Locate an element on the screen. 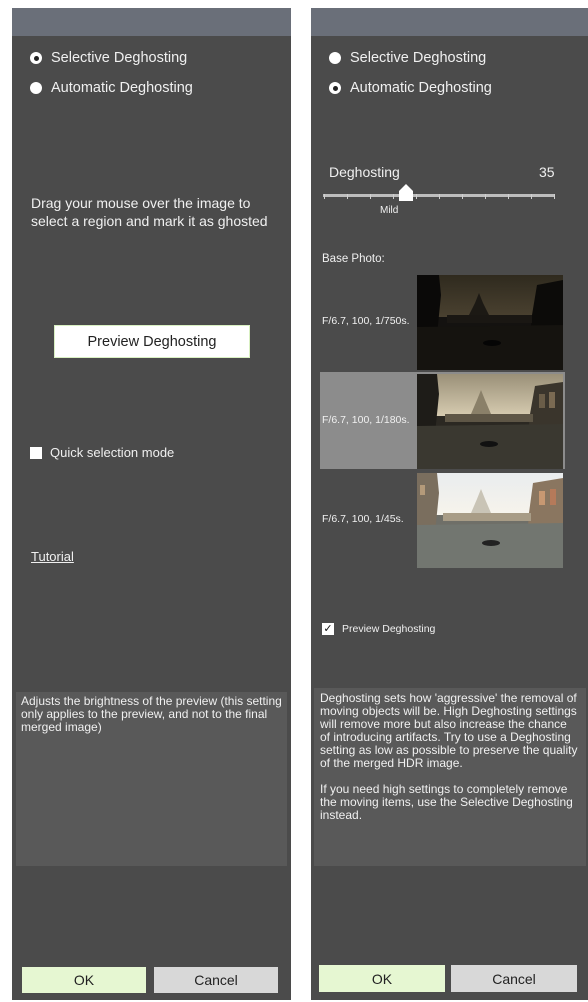  quick-selection-checkbox-row: Quick selection mode is located at coordinates (102, 452).